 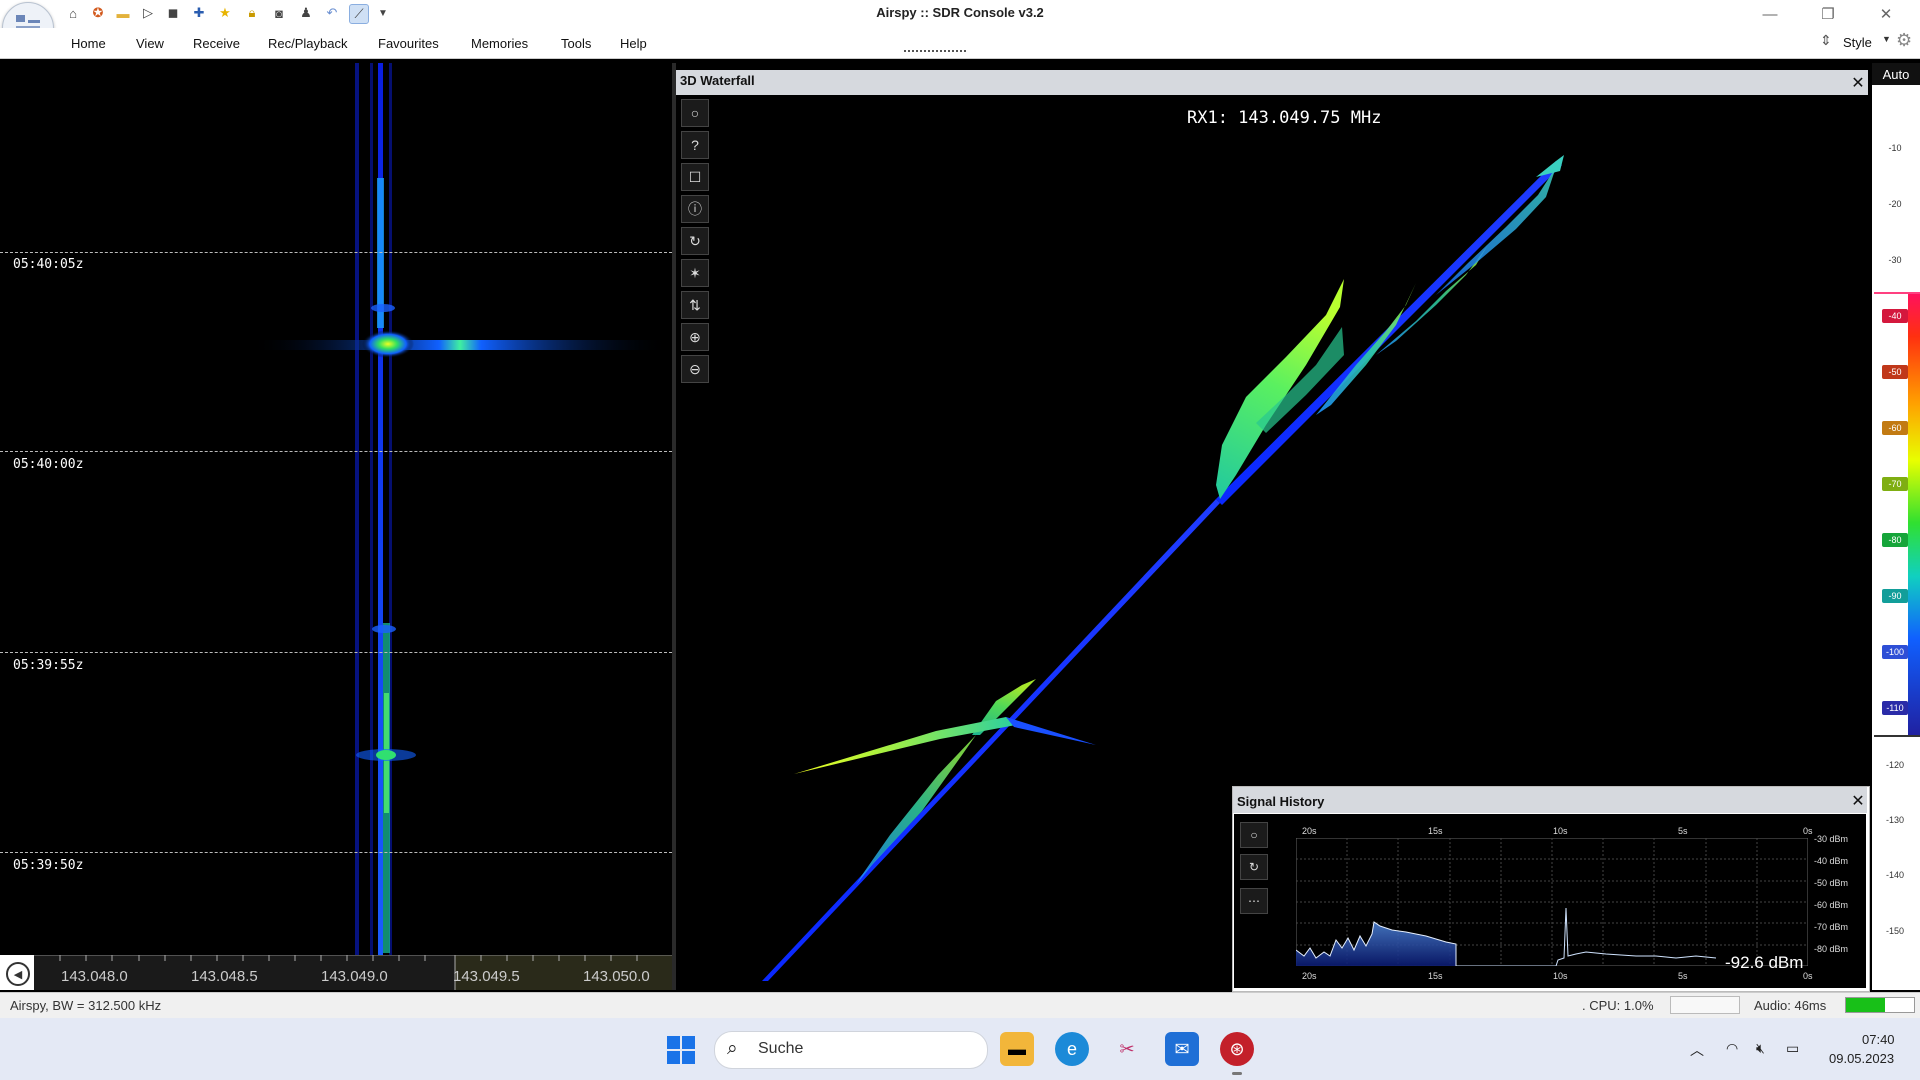 I want to click on status-cpu: . CPU: 1.0%, so click(x=1618, y=1005).